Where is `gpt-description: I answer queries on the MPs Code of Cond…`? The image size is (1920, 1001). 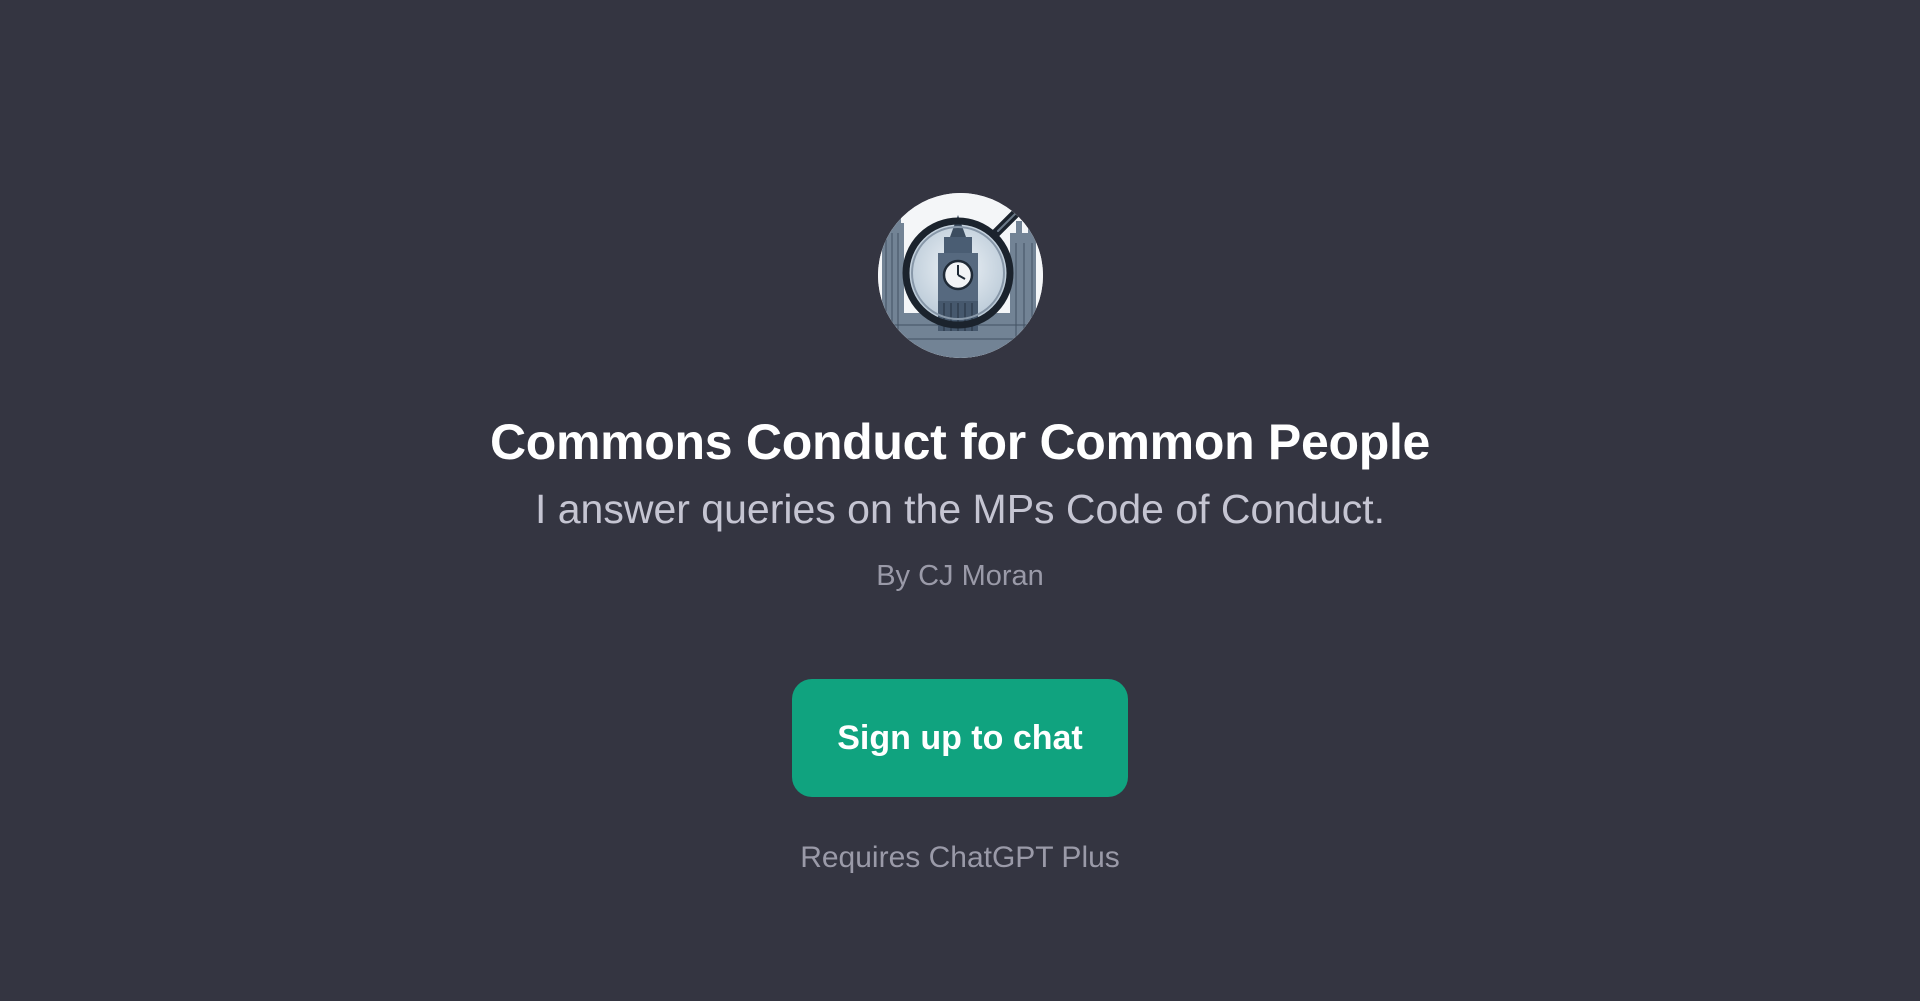 gpt-description: I answer queries on the MPs Code of Cond… is located at coordinates (960, 509).